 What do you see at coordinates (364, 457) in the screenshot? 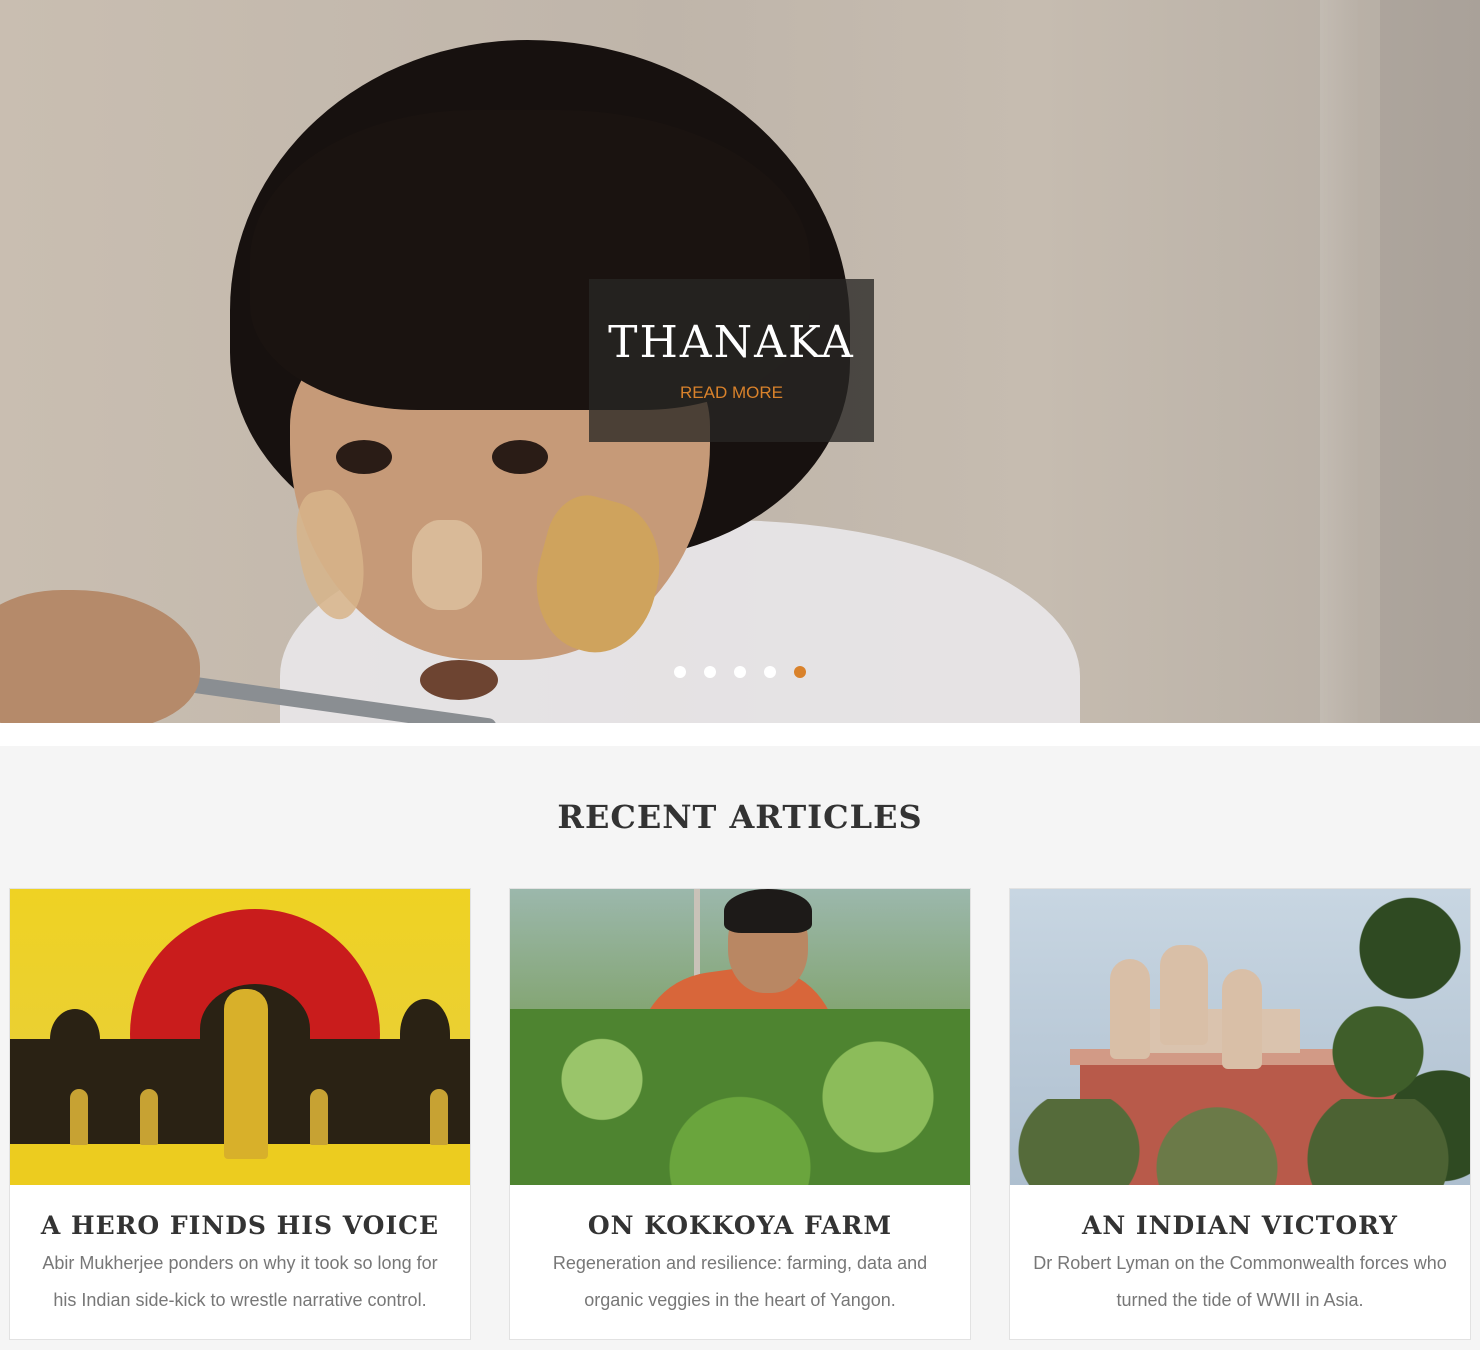
I see `hero-image-eye-left` at bounding box center [364, 457].